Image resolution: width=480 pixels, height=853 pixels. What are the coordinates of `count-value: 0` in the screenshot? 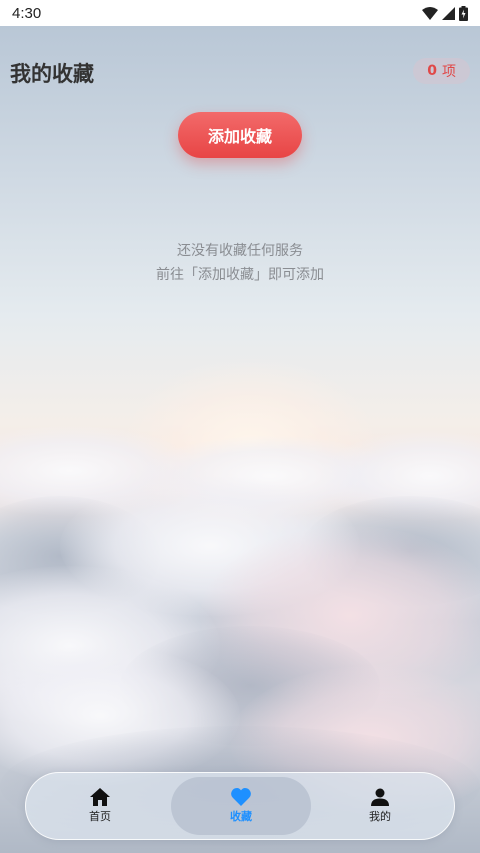 It's located at (432, 71).